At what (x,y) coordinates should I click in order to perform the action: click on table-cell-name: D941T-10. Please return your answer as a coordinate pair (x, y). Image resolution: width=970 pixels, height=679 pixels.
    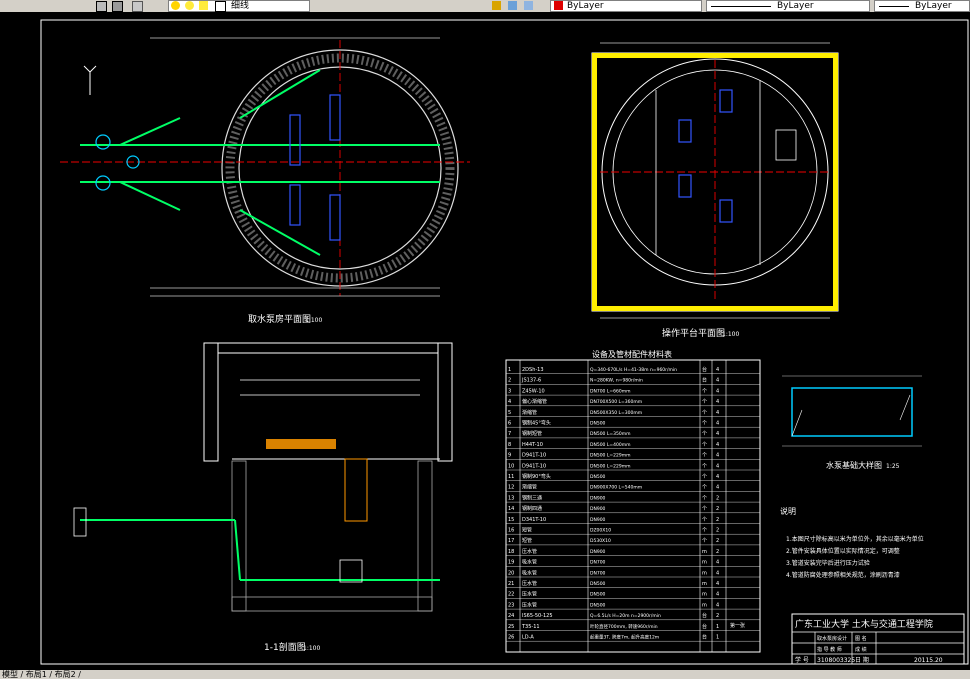
    Looking at the image, I should click on (534, 456).